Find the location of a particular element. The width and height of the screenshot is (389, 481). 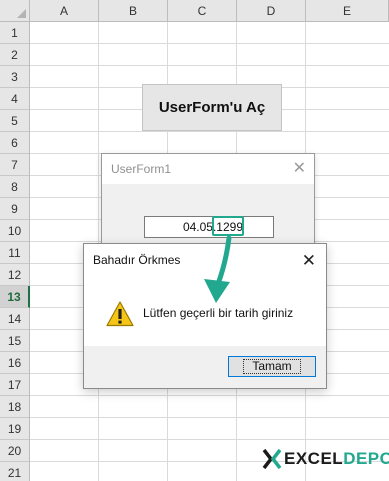

row-header: 4 is located at coordinates (15, 99).